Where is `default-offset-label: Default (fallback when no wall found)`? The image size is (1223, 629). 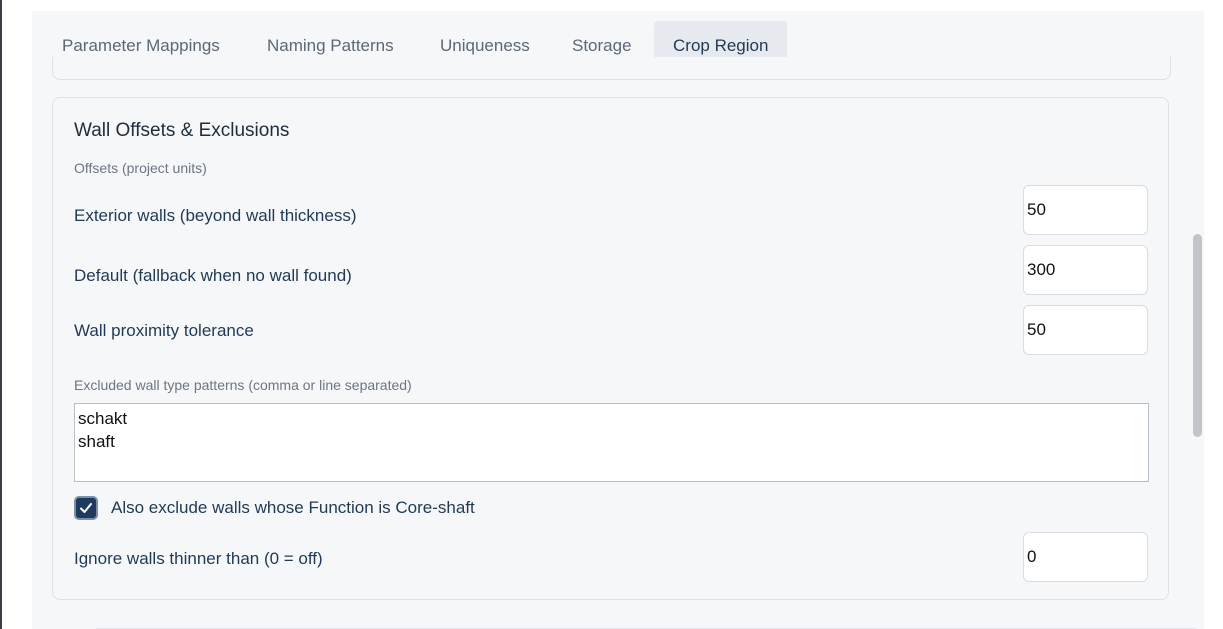 default-offset-label: Default (fallback when no wall found) is located at coordinates (213, 275).